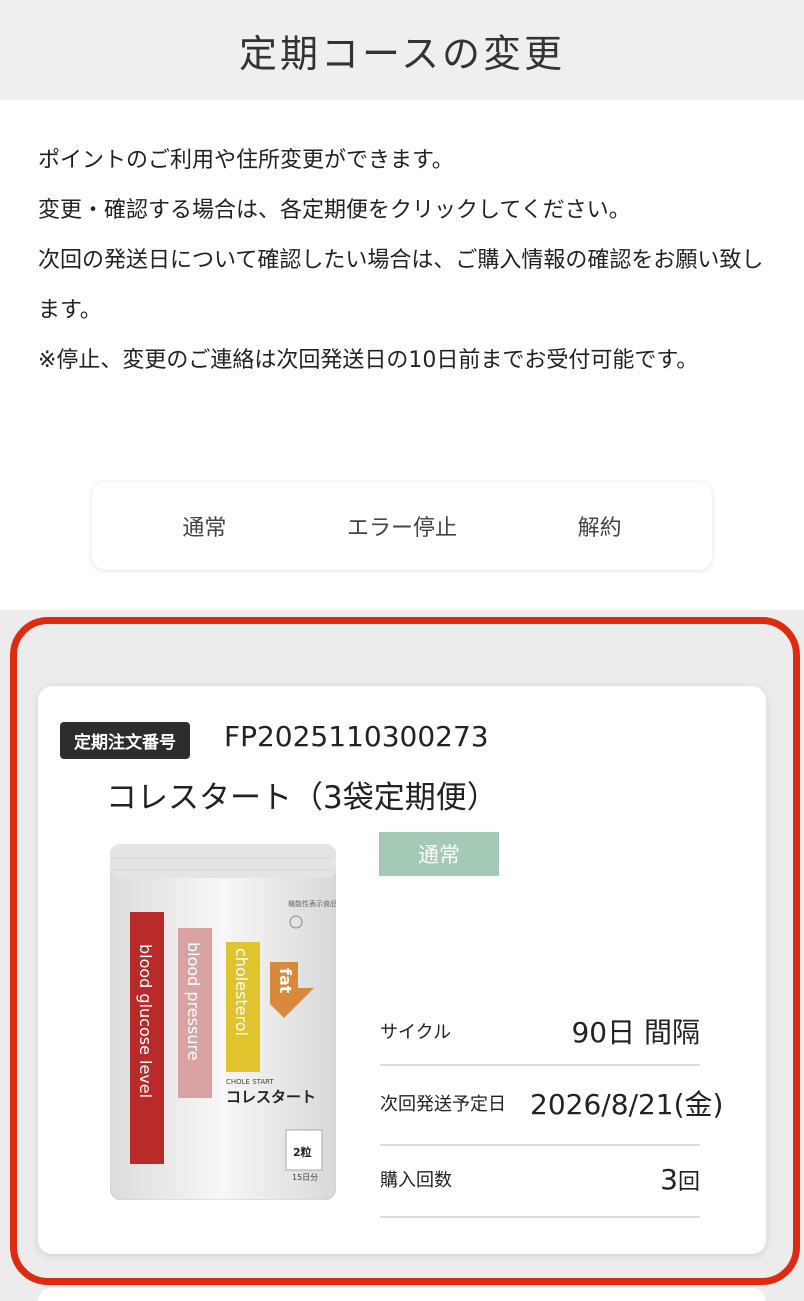  I want to click on tab-cancelled: 解約, so click(600, 526).